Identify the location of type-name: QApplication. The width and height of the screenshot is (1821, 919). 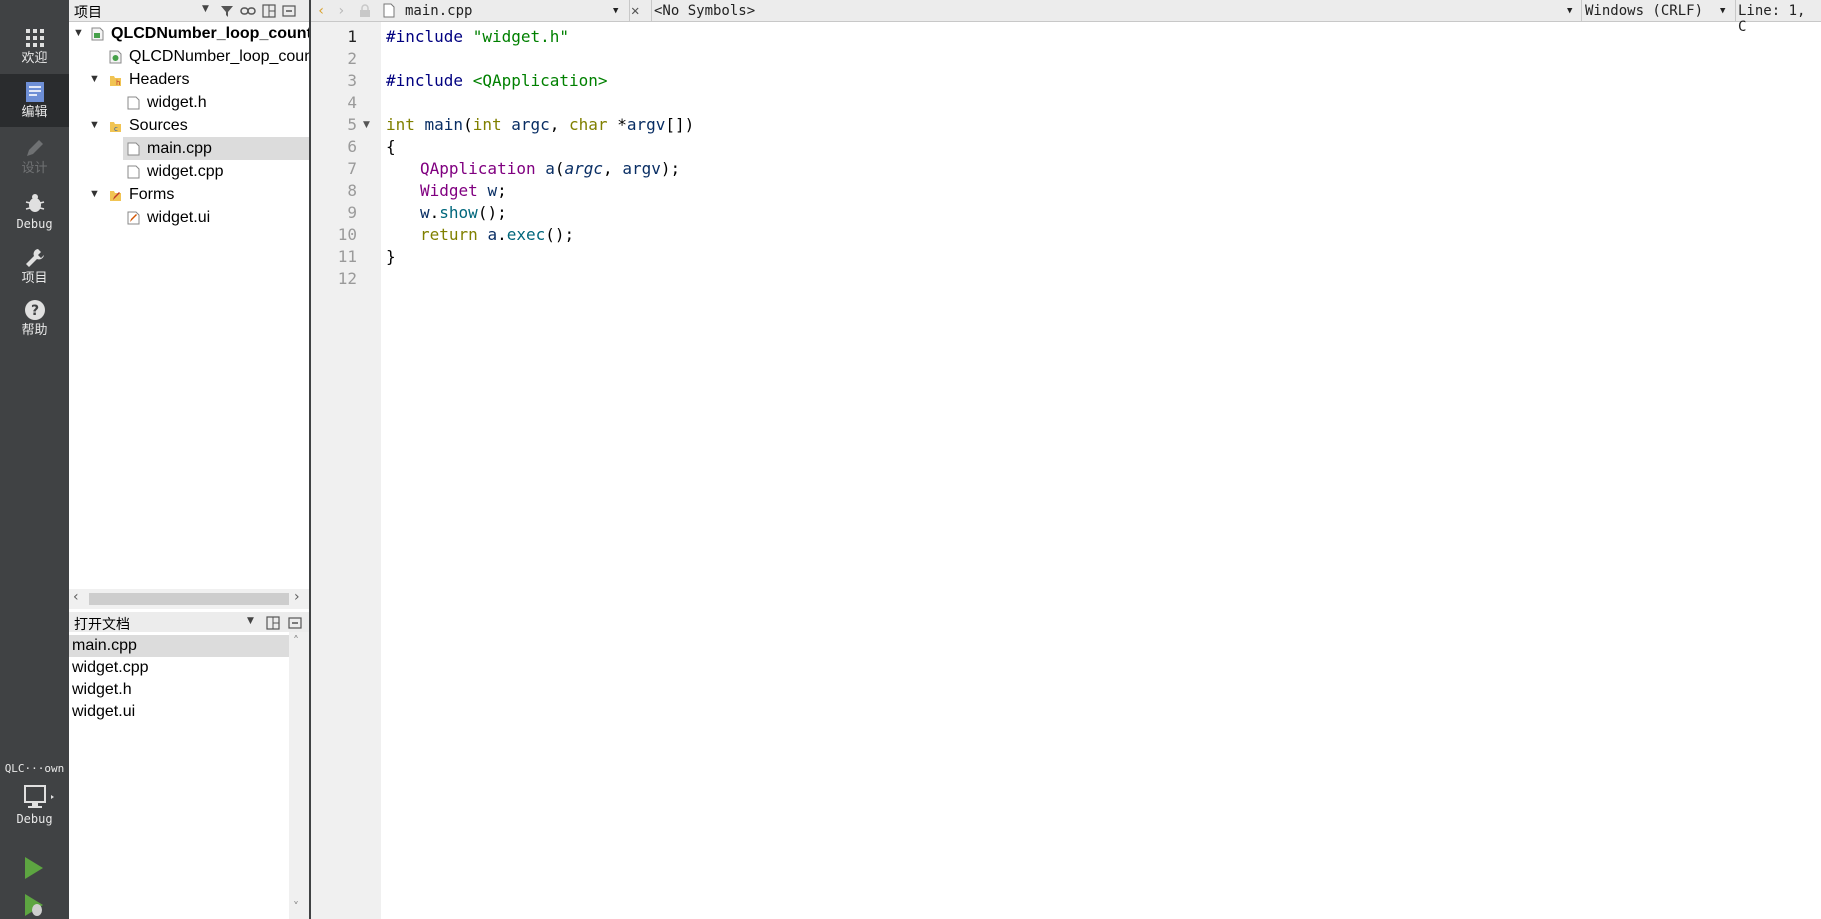
(483, 168).